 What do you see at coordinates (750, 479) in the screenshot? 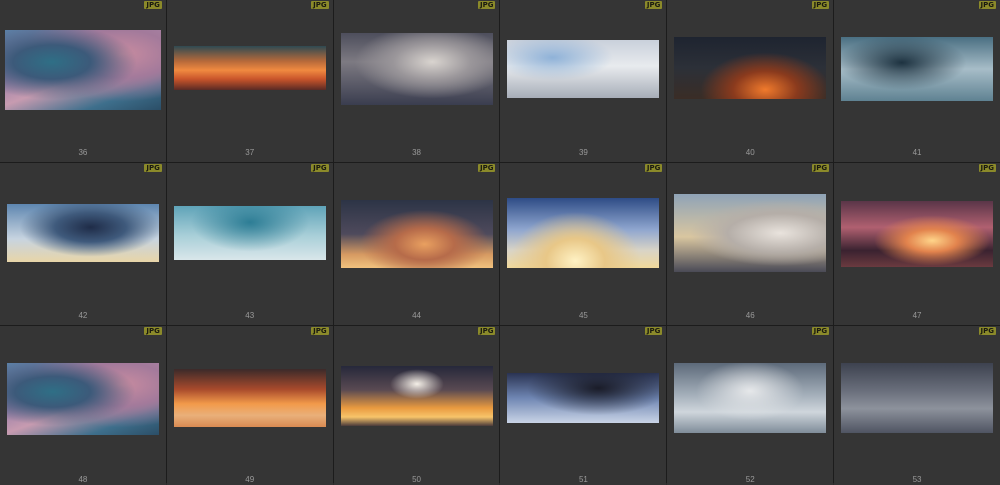
I see `thumbnail-number: 52` at bounding box center [750, 479].